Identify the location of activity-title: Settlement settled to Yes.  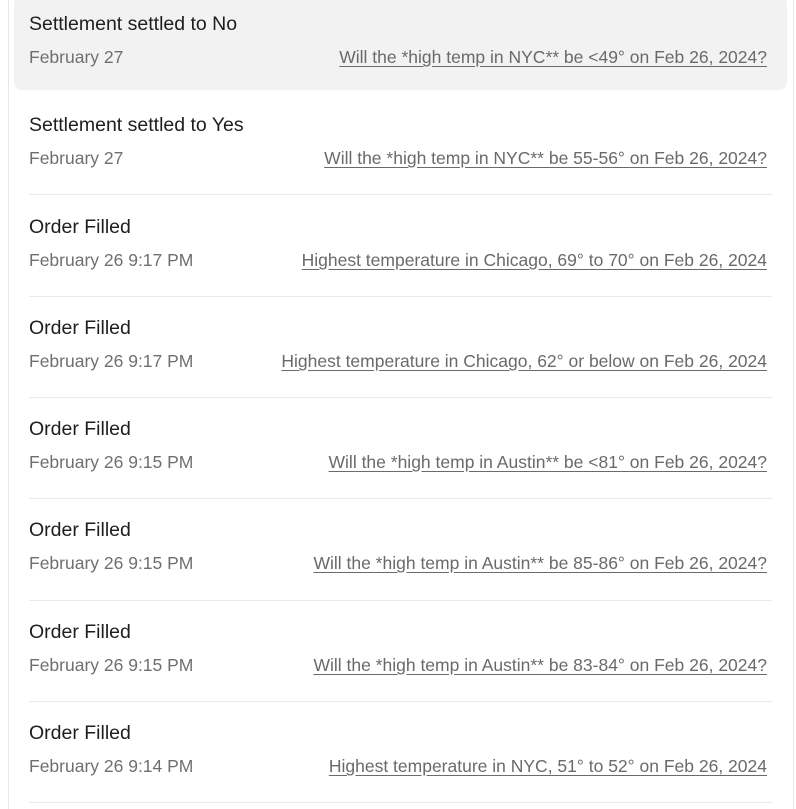
(136, 125).